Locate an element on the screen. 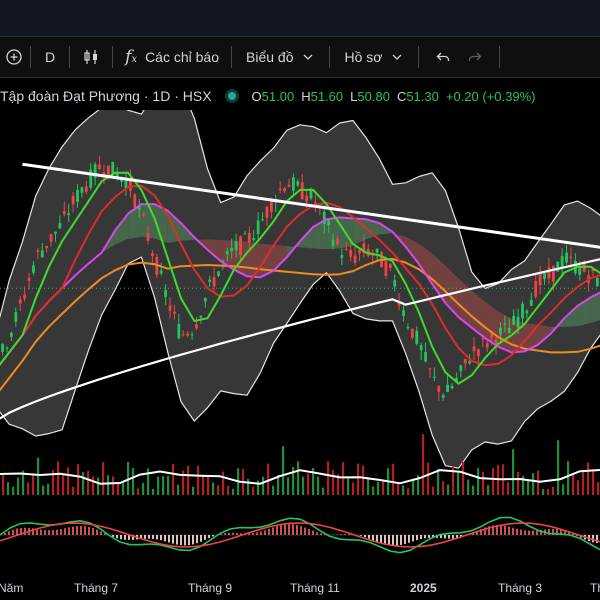  add-symbol-button is located at coordinates (11, 57).